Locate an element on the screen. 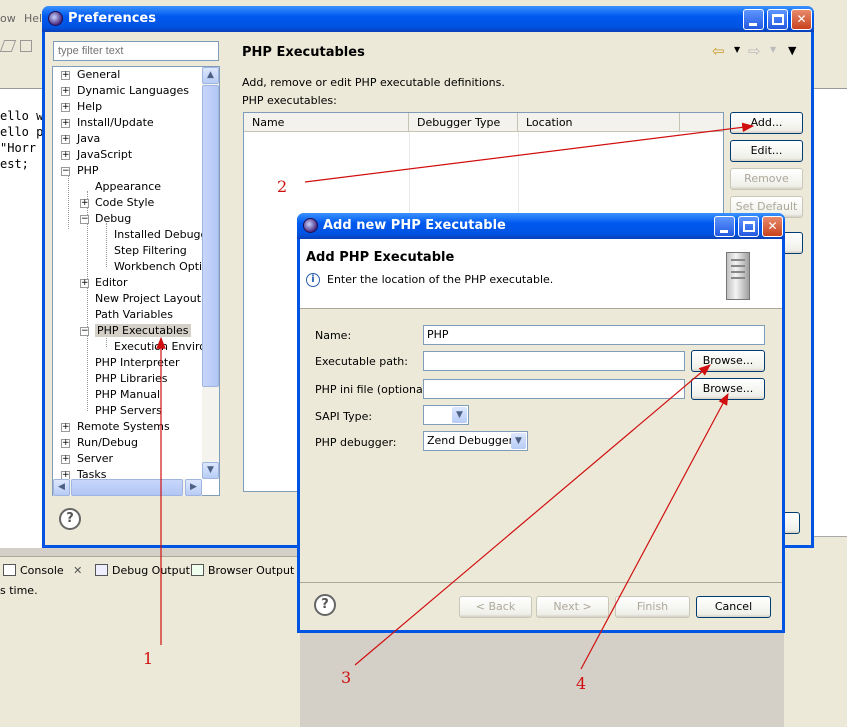 The image size is (847, 727). tree-label: Step Filtering is located at coordinates (150, 250).